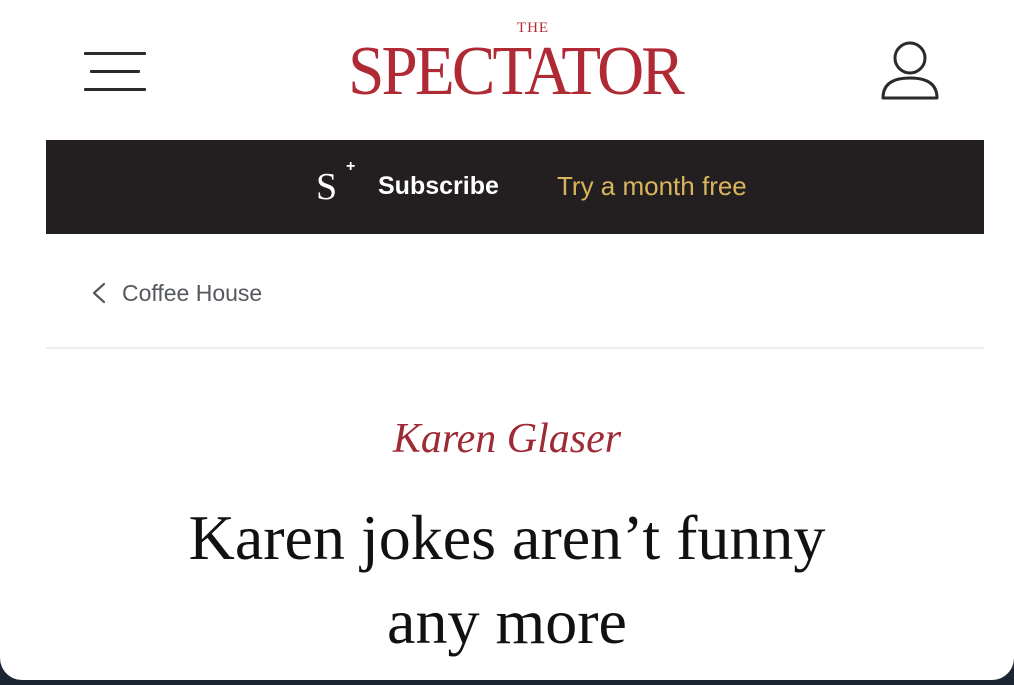 This screenshot has width=1014, height=685. Describe the element at coordinates (99, 293) in the screenshot. I see `chevron-left-icon` at that location.